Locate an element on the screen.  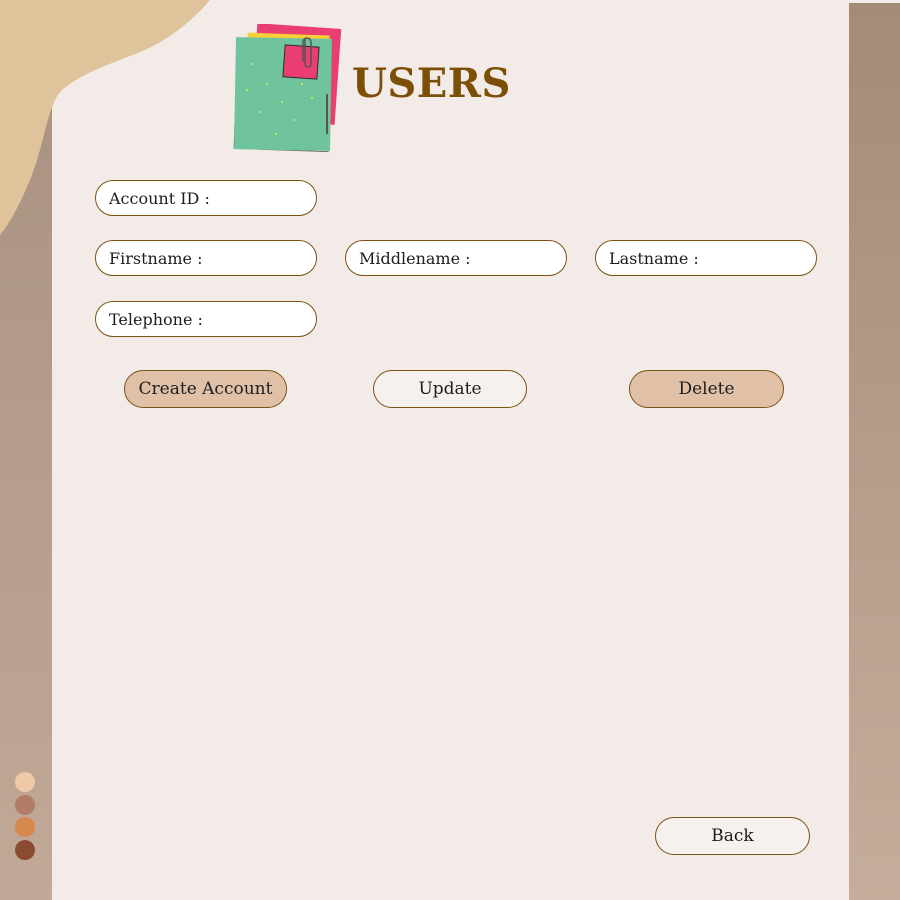
account-id-input is located at coordinates (264, 198).